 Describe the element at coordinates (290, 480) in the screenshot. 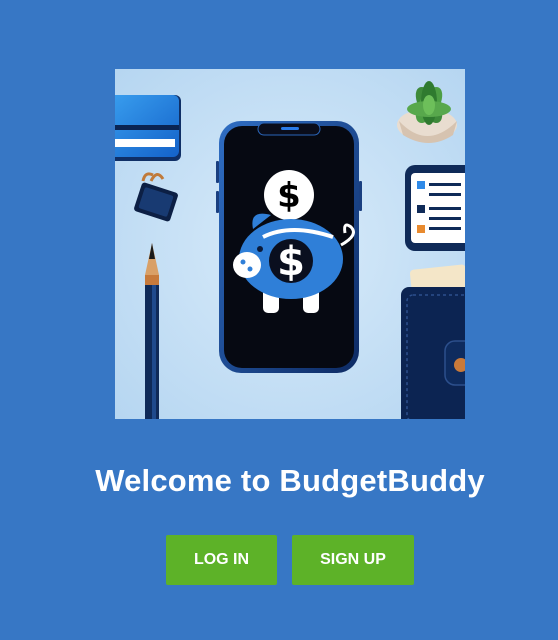

I see `welcome-heading: Welcome to BudgetBuddy` at that location.